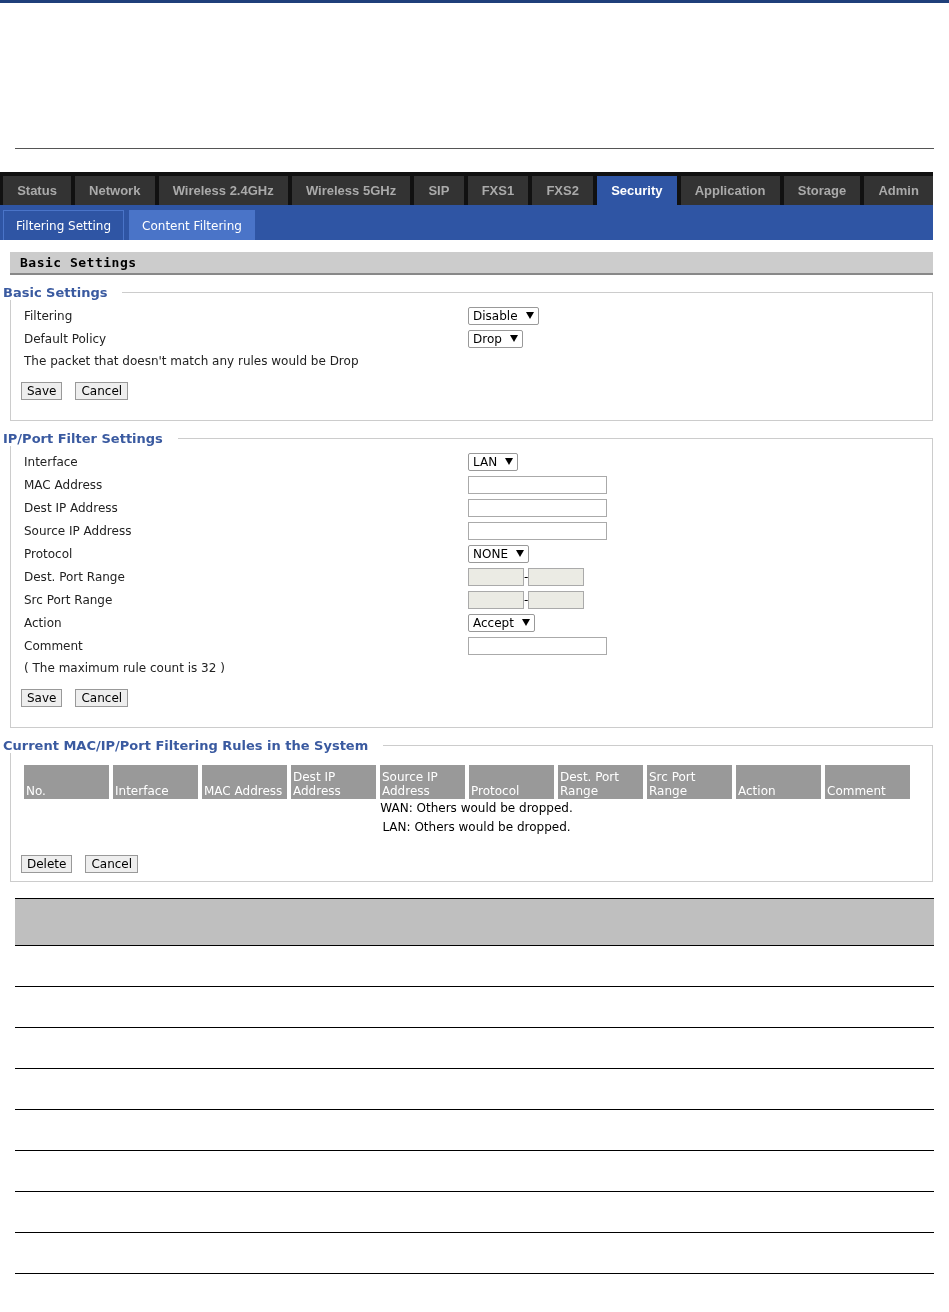 The width and height of the screenshot is (949, 1312). I want to click on page-title: Basic Settings, so click(471, 263).